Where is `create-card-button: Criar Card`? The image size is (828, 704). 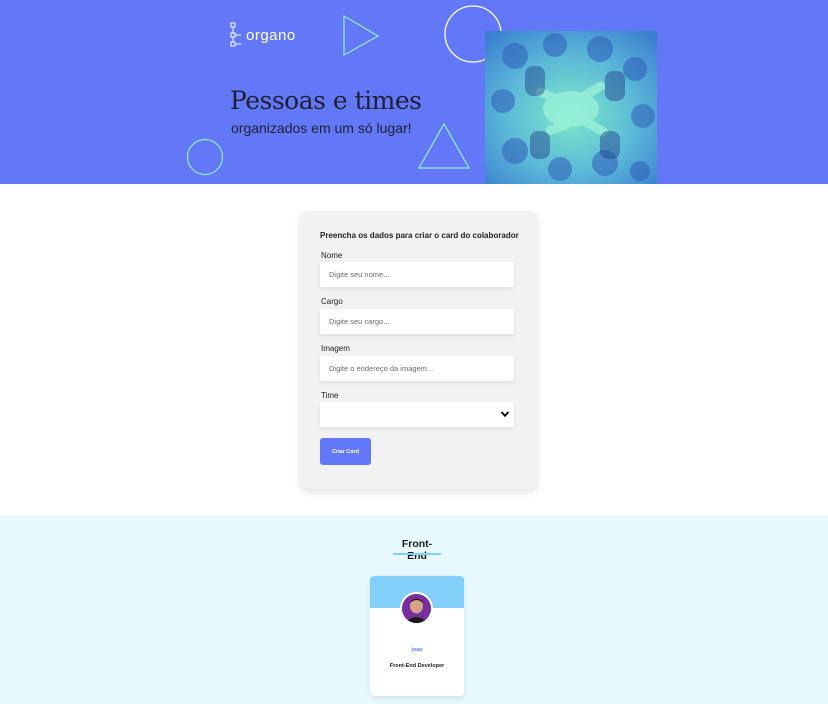 create-card-button: Criar Card is located at coordinates (345, 451).